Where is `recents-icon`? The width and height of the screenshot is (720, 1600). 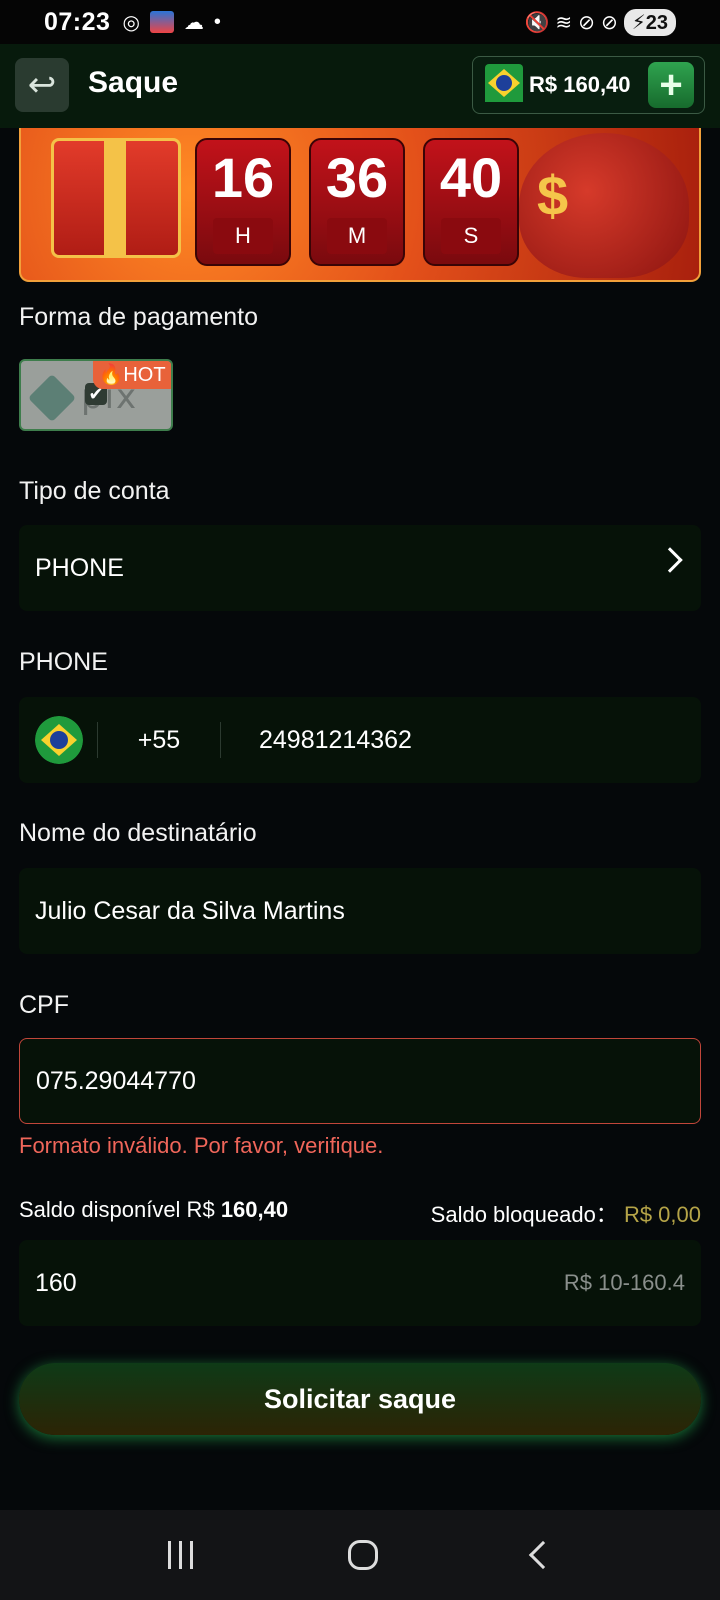 recents-icon is located at coordinates (180, 1555).